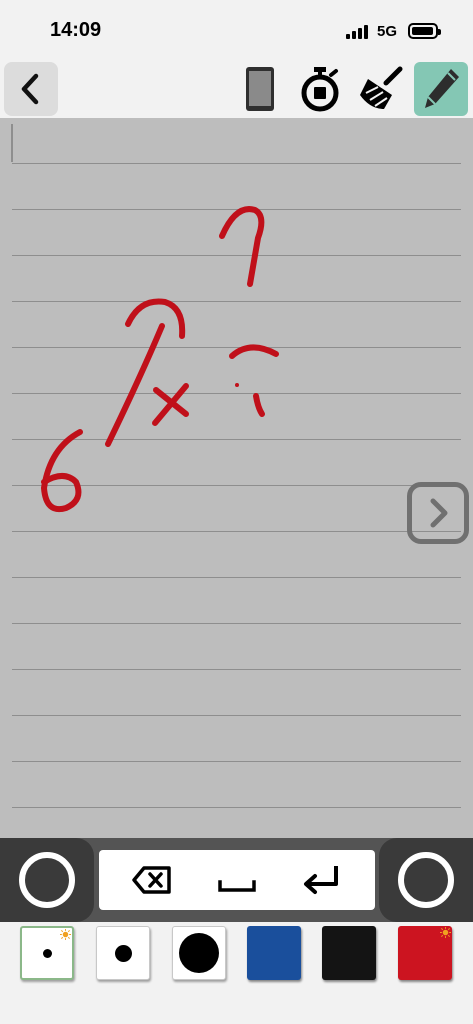 The height and width of the screenshot is (1024, 473). I want to click on back-button, so click(31, 89).